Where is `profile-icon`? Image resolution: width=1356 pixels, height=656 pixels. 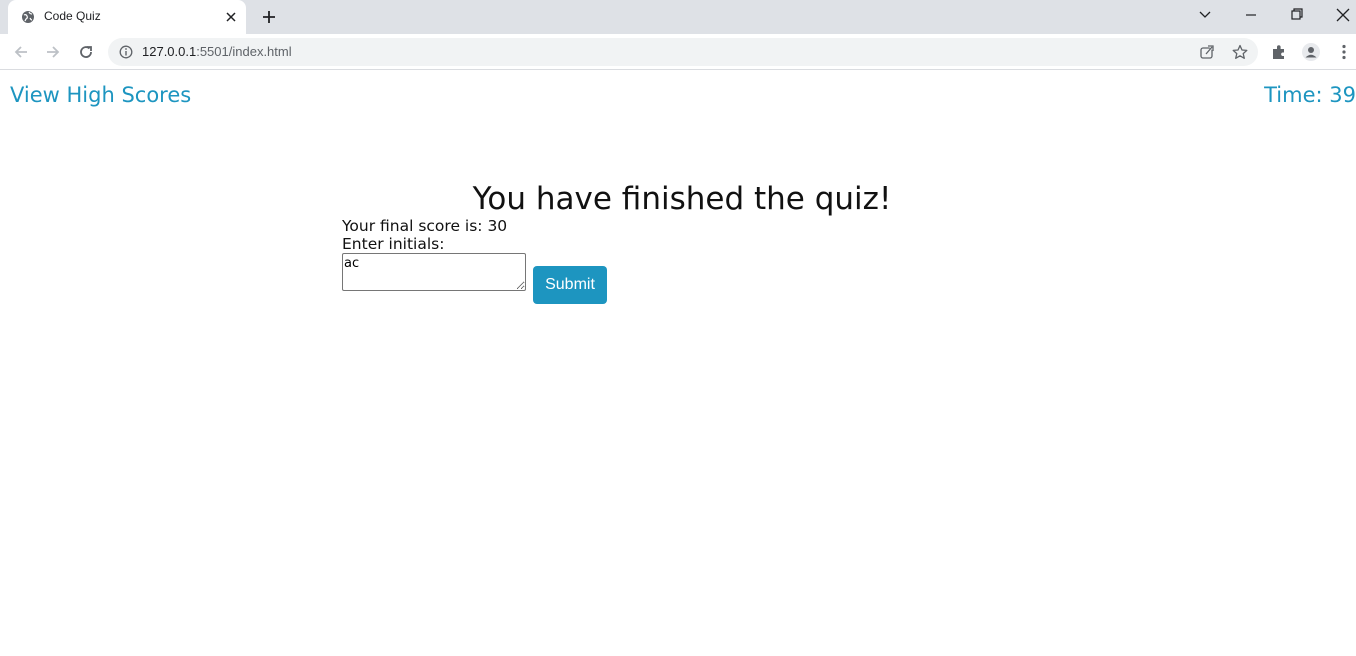
profile-icon is located at coordinates (1311, 52).